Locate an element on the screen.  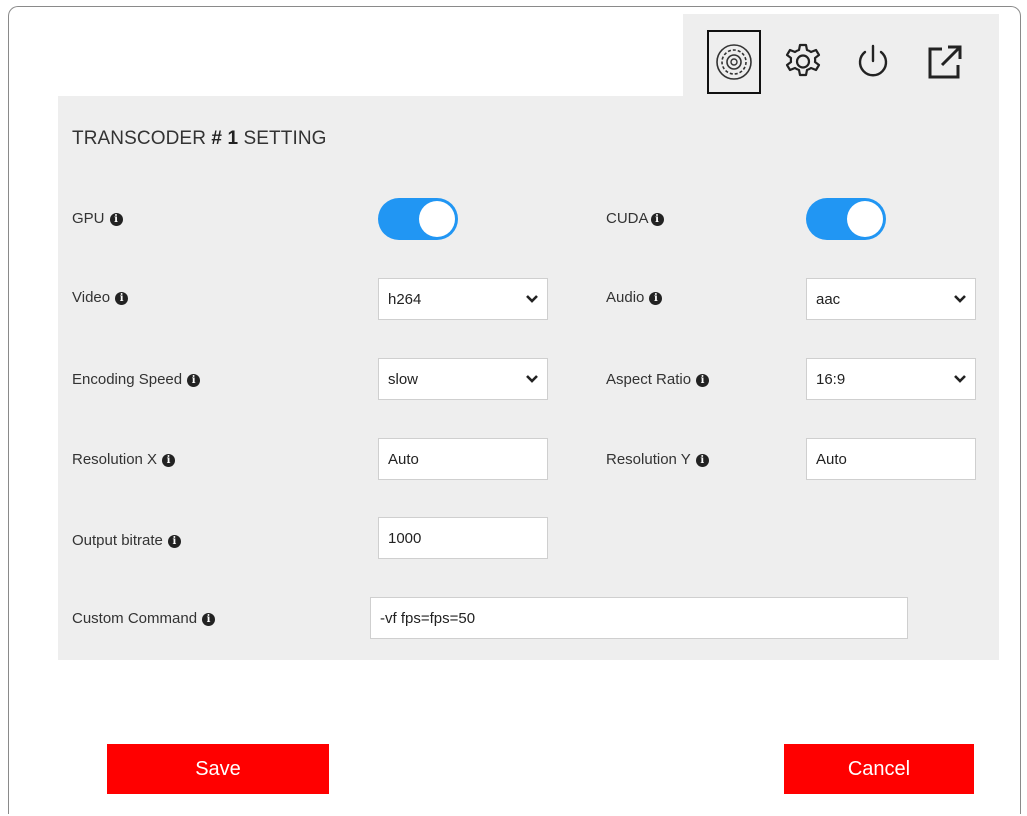
output-bitrate-value: 1000 is located at coordinates (405, 538).